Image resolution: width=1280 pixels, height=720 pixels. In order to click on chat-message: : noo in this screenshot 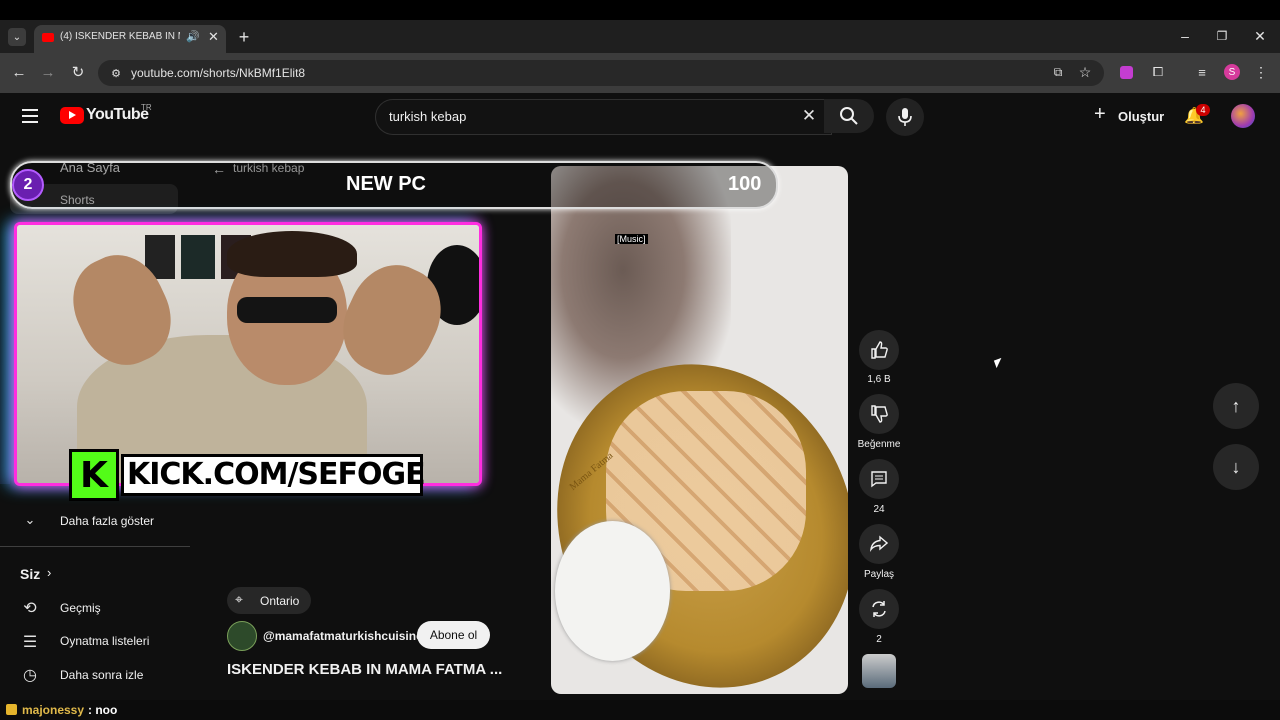, I will do `click(103, 710)`.